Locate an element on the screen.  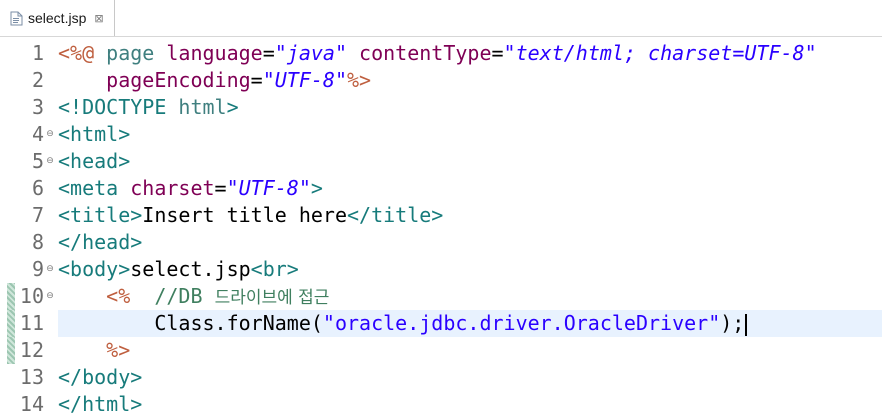
line-number: 5 is located at coordinates (37, 161).